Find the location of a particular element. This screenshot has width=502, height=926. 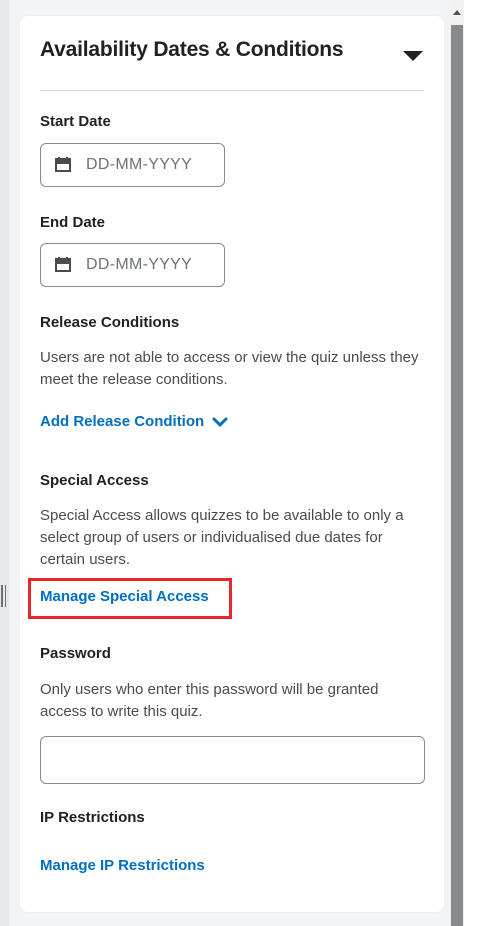

end-date-label: End Date is located at coordinates (73, 222).